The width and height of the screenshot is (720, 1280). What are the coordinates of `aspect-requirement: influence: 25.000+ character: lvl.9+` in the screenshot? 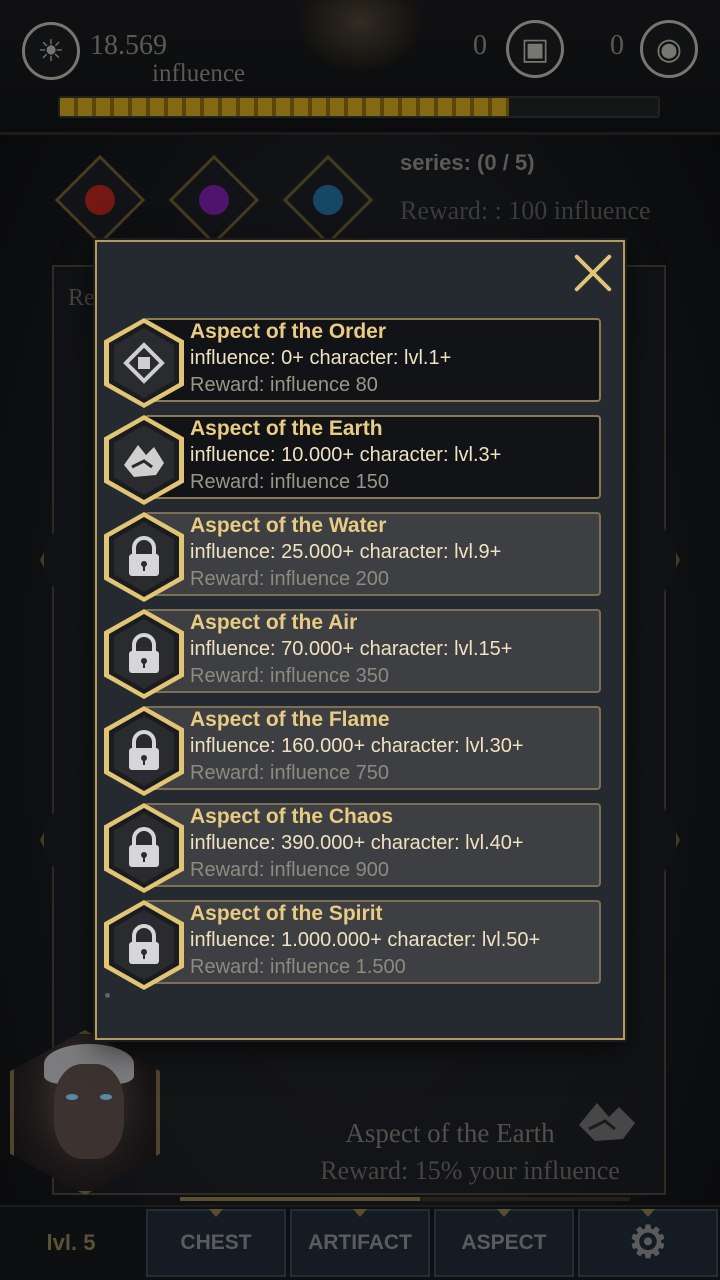 It's located at (346, 552).